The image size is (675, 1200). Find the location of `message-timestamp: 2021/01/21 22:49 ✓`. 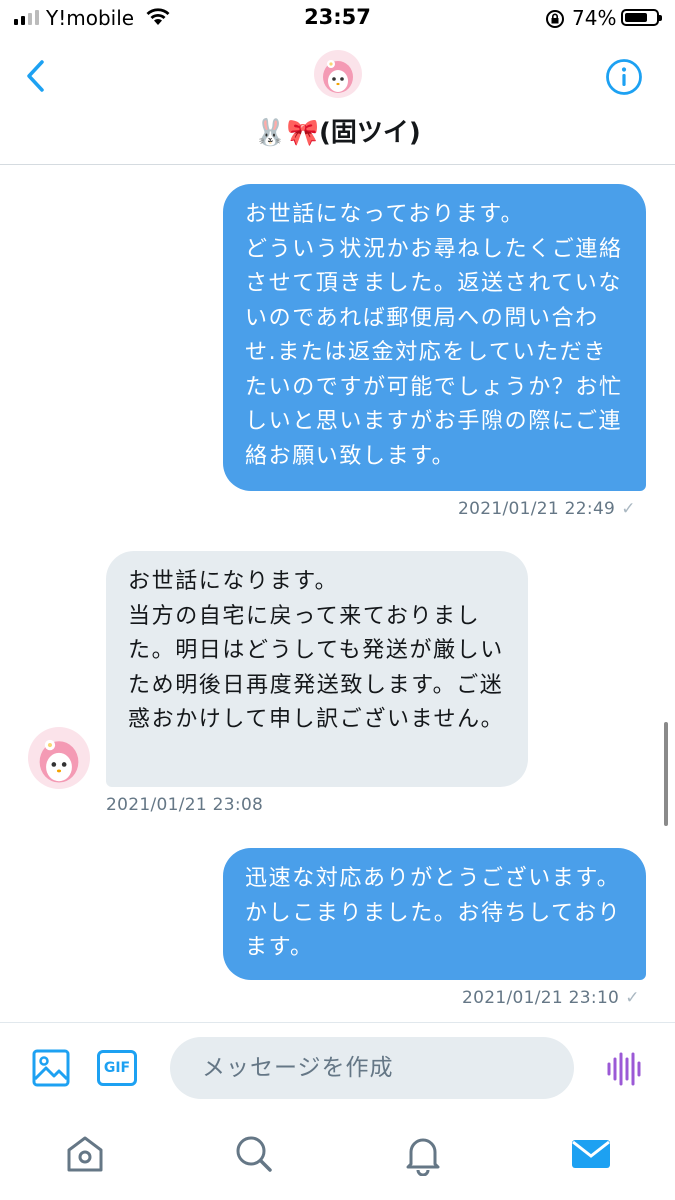

message-timestamp: 2021/01/21 22:49 ✓ is located at coordinates (547, 509).